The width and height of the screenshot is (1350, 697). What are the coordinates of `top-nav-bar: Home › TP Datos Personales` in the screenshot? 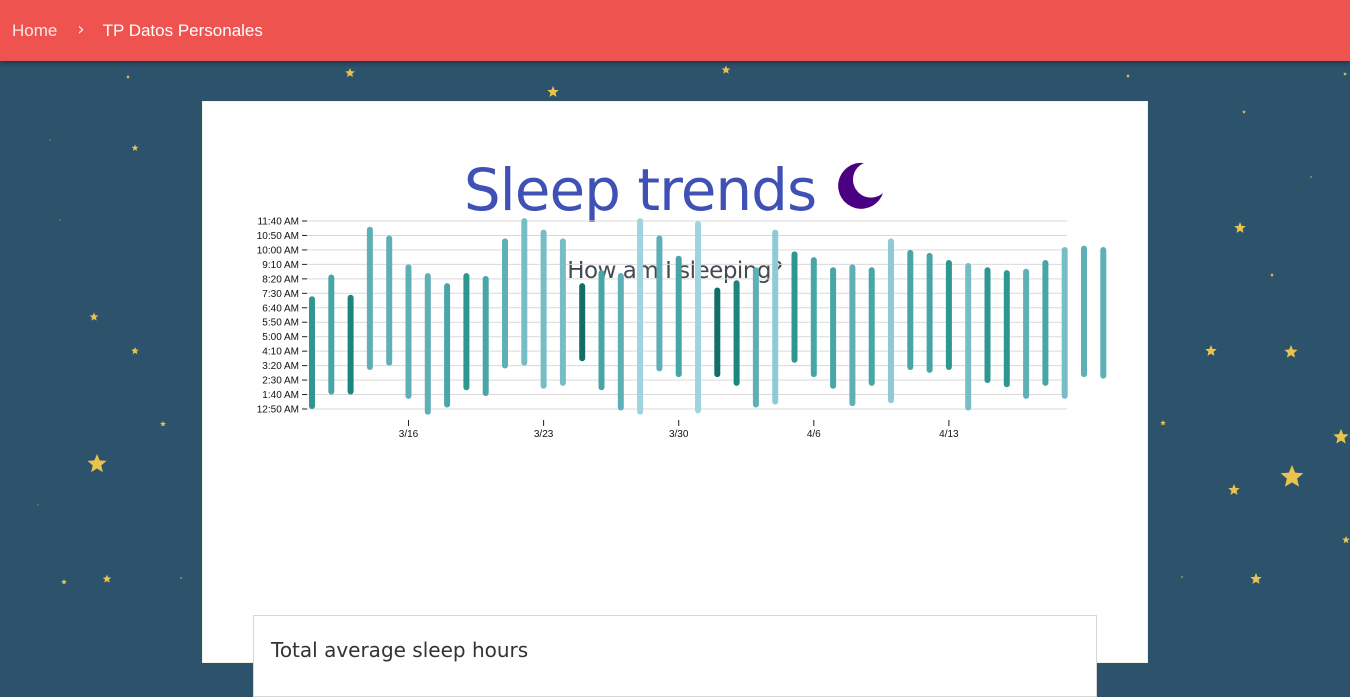 It's located at (675, 30).